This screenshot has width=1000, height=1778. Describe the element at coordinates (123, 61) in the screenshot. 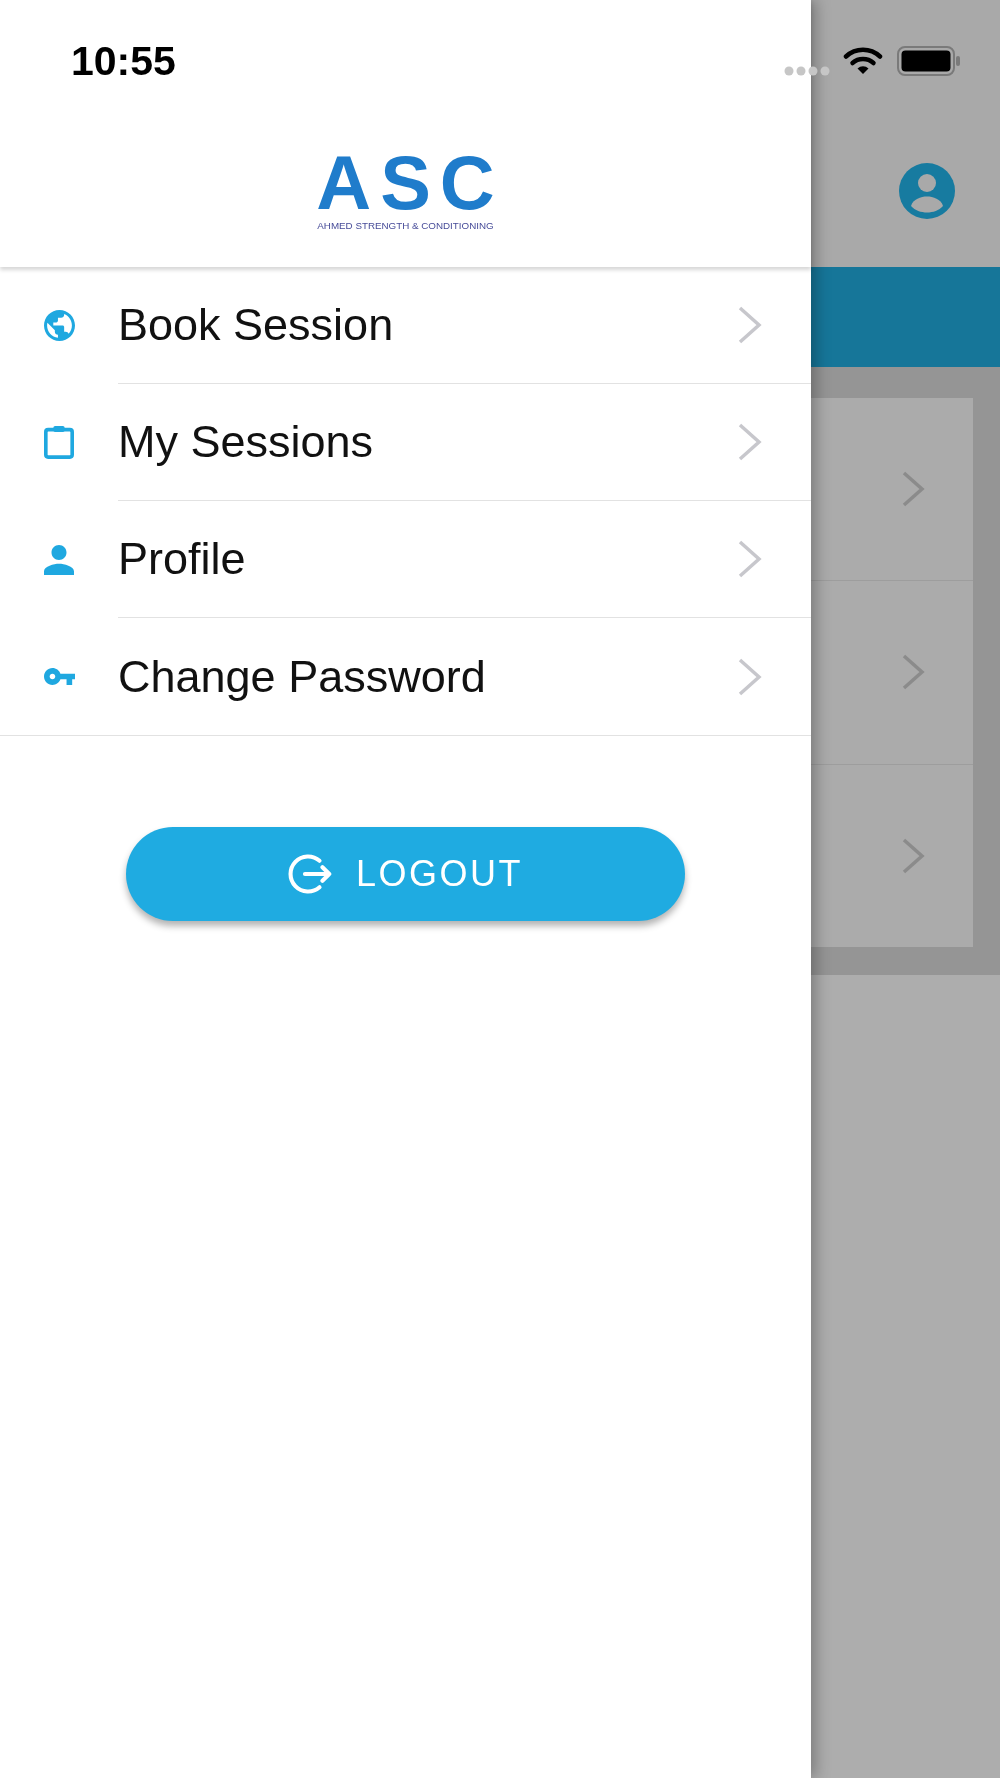

I see `status-time: 10:55` at that location.